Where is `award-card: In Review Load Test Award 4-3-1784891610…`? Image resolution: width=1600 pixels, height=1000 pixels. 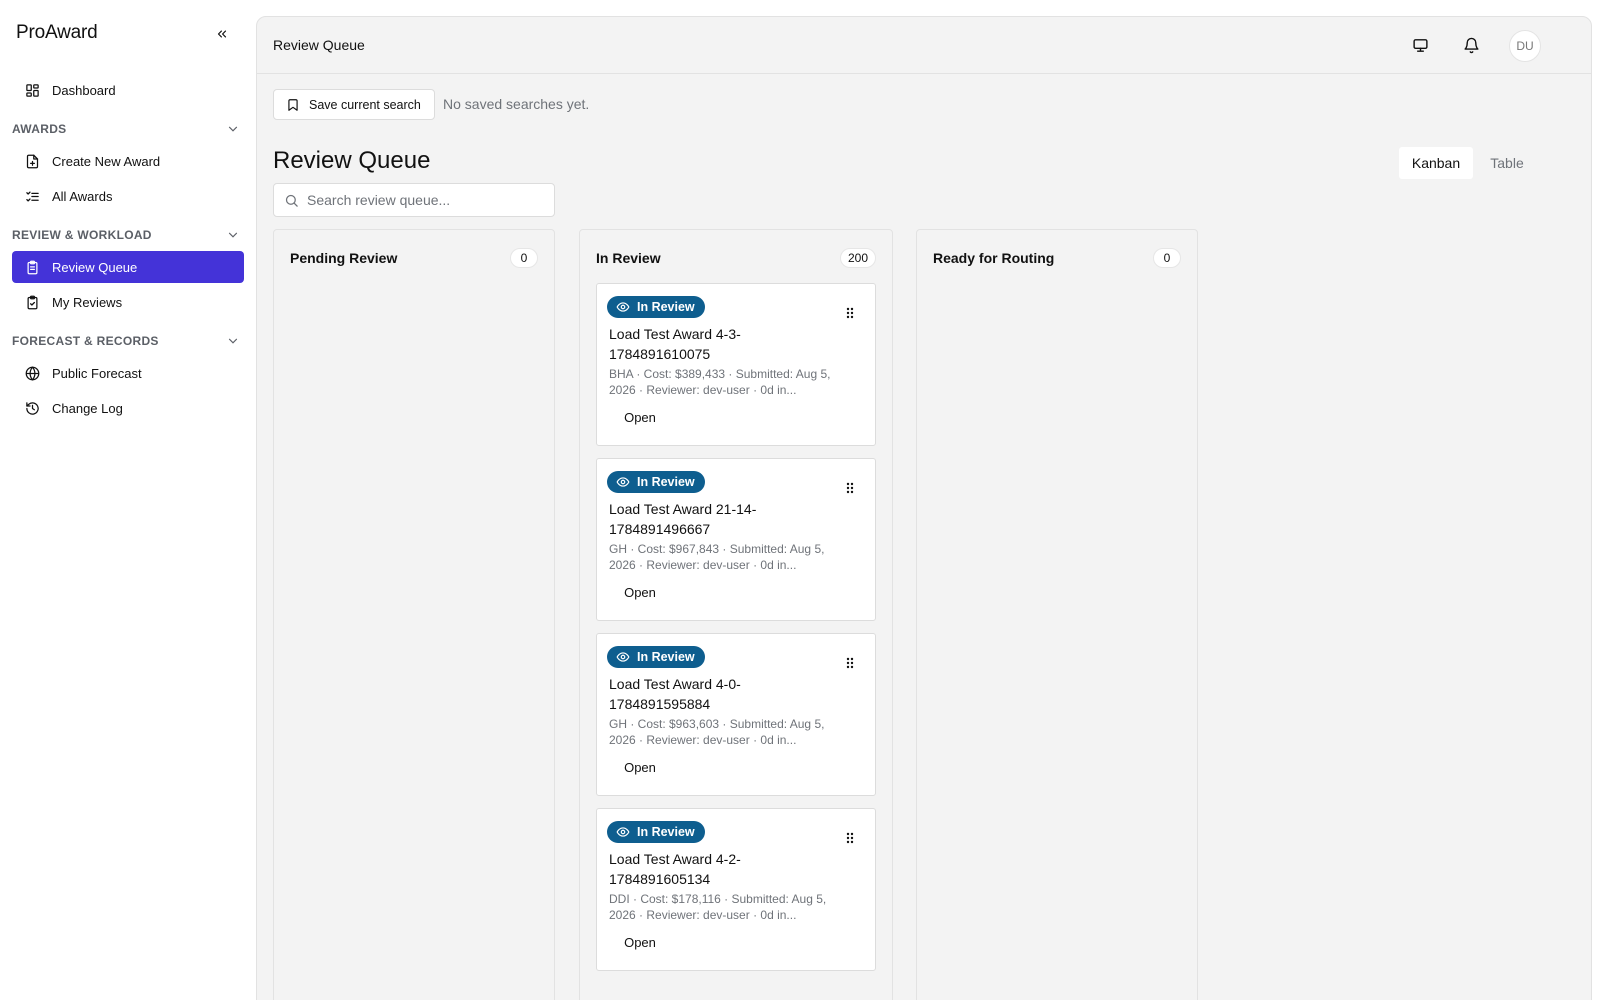
award-card: In Review Load Test Award 4-3-1784891610… is located at coordinates (736, 364).